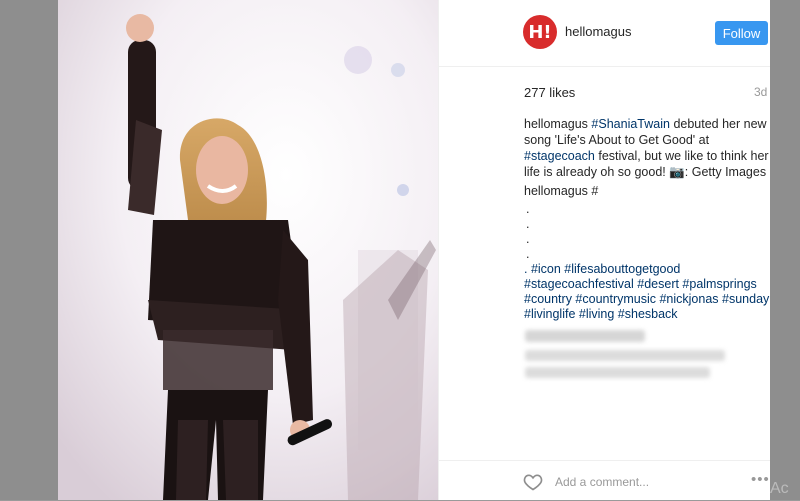 The width and height of the screenshot is (800, 501). What do you see at coordinates (630, 124) in the screenshot?
I see `hashtag-shaniatwain: #ShaniaTwain` at bounding box center [630, 124].